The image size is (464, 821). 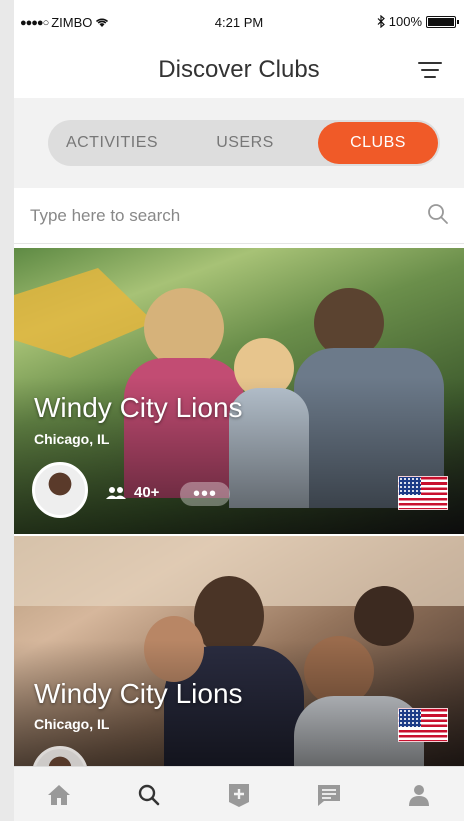 I want to click on messages-icon, so click(x=329, y=795).